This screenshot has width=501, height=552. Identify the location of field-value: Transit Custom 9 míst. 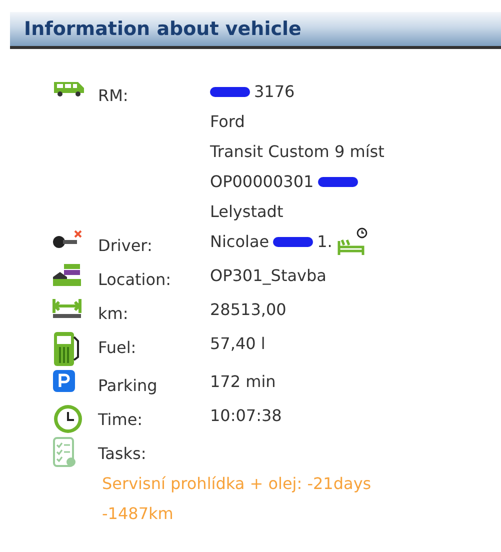
(297, 152).